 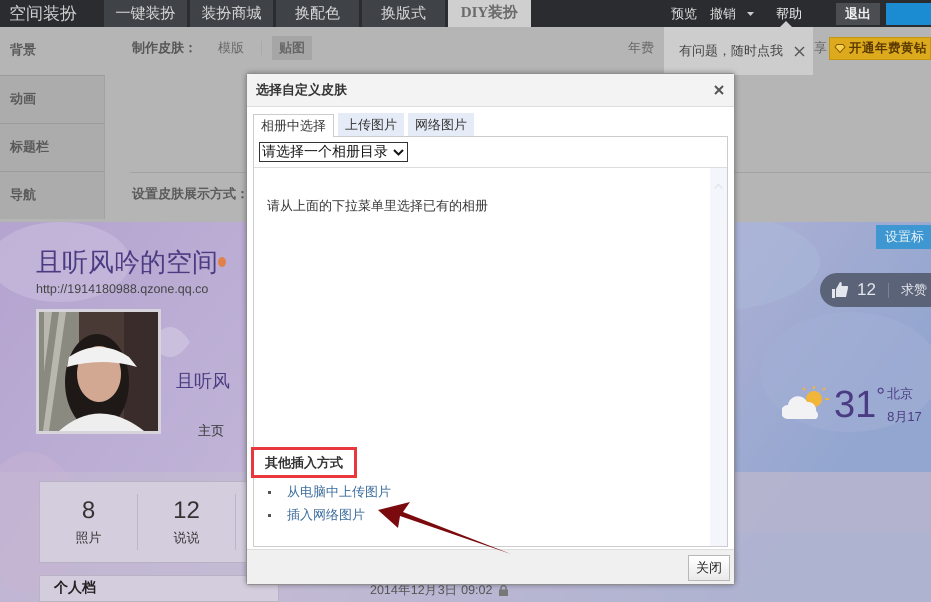 What do you see at coordinates (378, 206) in the screenshot?
I see `empty-message: 请从上面的下拉菜单里选择已有的相册` at bounding box center [378, 206].